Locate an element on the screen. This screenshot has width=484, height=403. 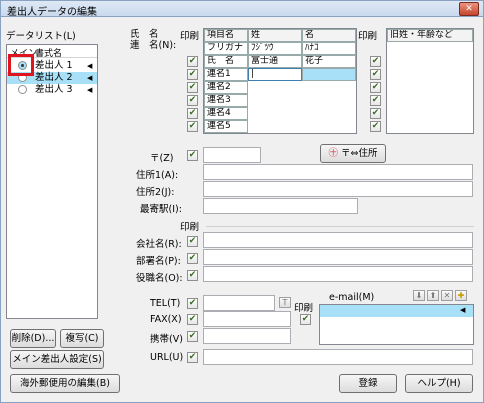
datalist-item-name: 差出人 1 is located at coordinates (54, 65).